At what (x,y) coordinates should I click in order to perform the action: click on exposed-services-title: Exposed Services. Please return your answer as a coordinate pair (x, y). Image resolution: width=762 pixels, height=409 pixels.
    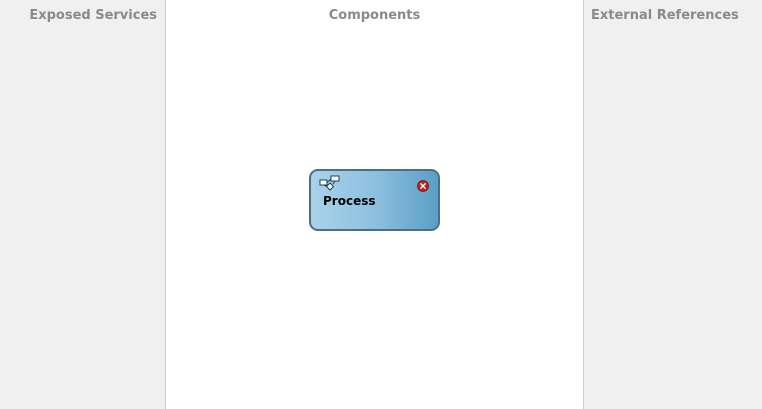
    Looking at the image, I should click on (93, 15).